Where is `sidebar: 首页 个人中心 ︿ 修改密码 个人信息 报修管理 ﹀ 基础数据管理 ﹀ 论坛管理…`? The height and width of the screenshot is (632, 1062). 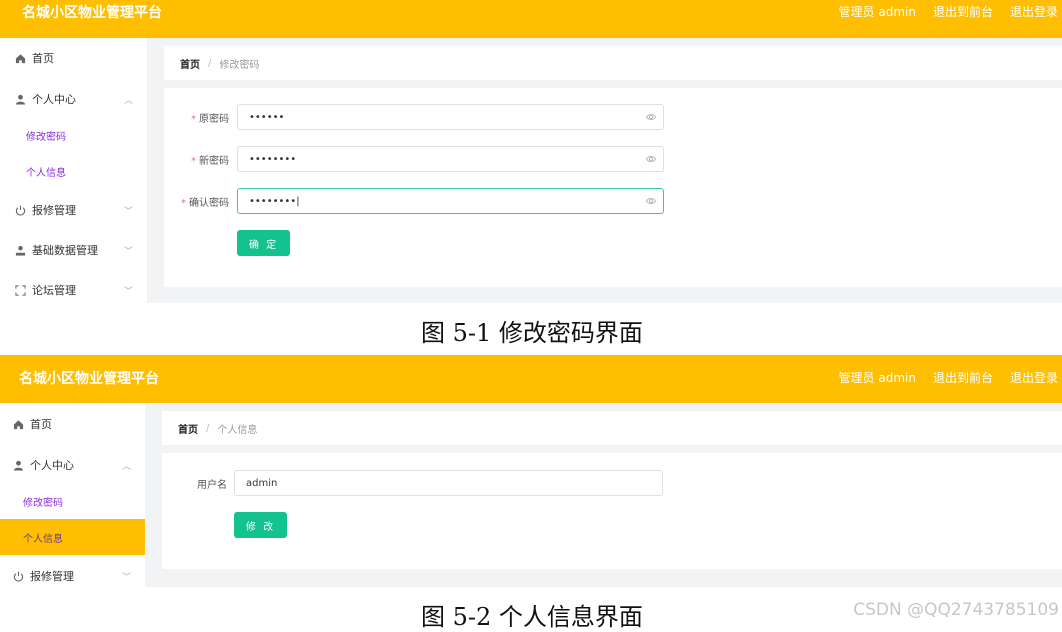 sidebar: 首页 个人中心 ︿ 修改密码 个人信息 报修管理 ﹀ 基础数据管理 ﹀ 论坛管理… is located at coordinates (73, 170).